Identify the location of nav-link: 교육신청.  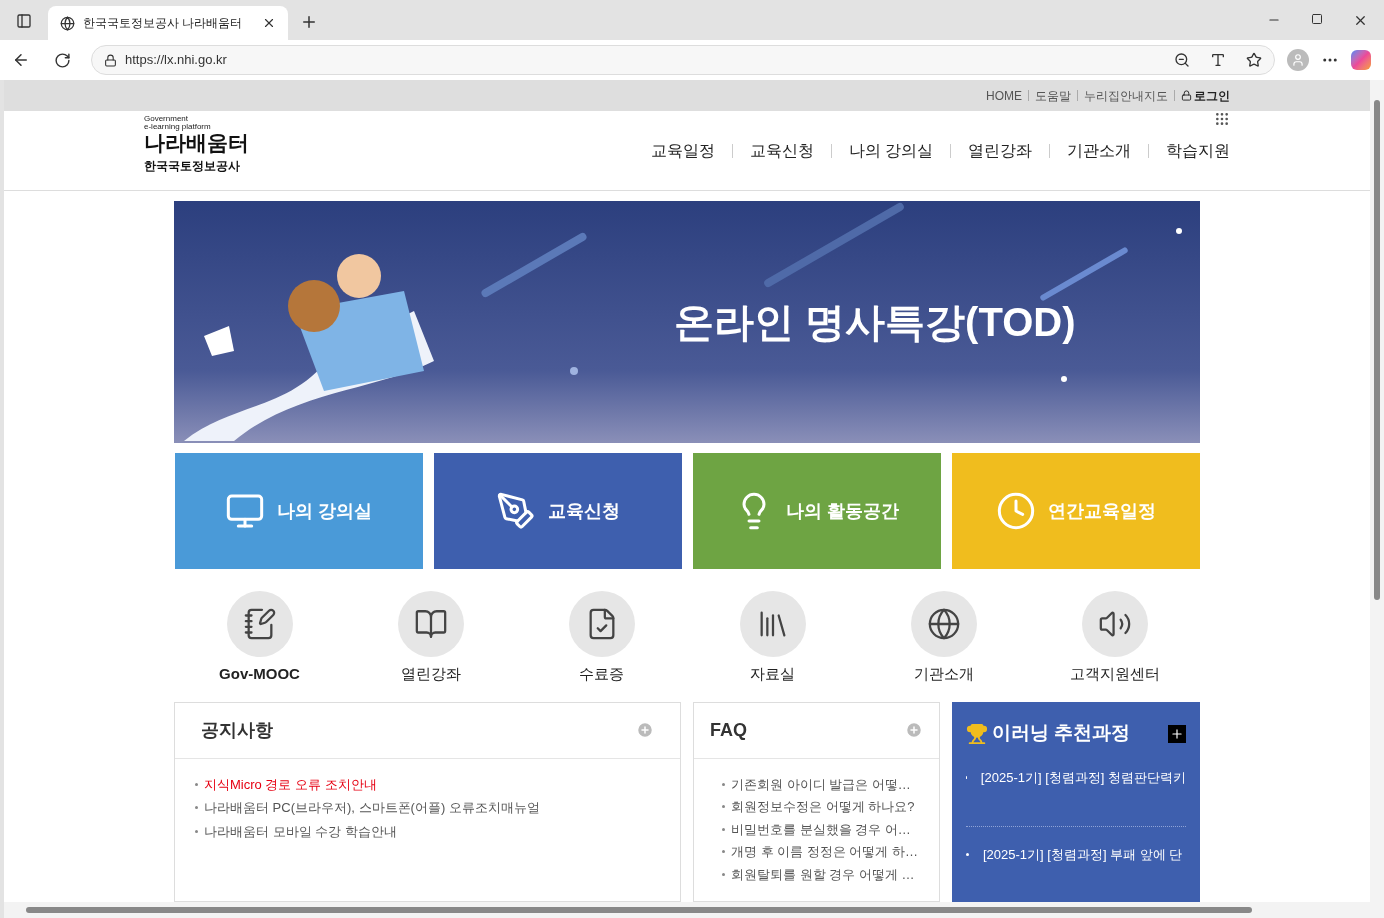
(781, 150).